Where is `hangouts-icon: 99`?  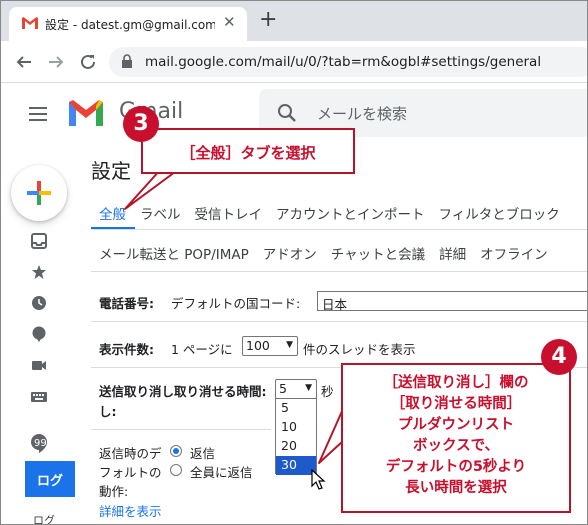
hangouts-icon: 99 is located at coordinates (39, 443).